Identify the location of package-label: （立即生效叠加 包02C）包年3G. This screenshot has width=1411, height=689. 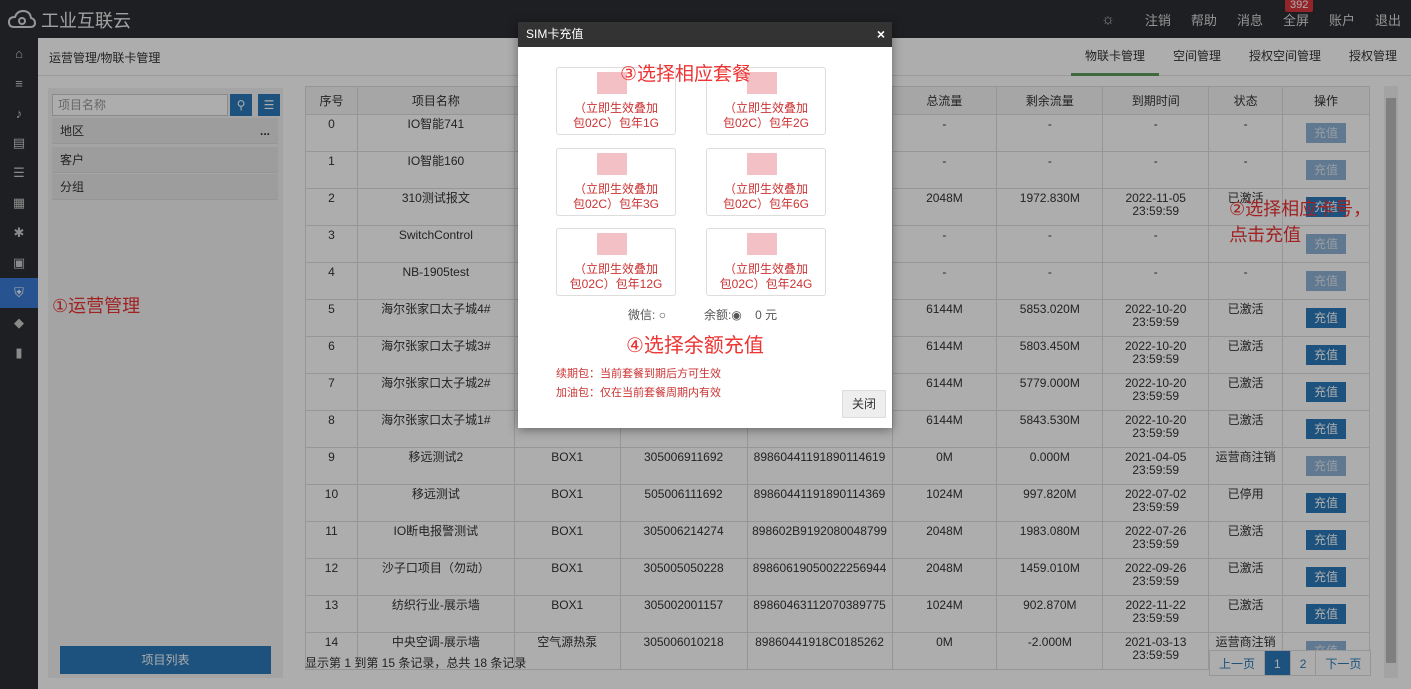
(616, 196).